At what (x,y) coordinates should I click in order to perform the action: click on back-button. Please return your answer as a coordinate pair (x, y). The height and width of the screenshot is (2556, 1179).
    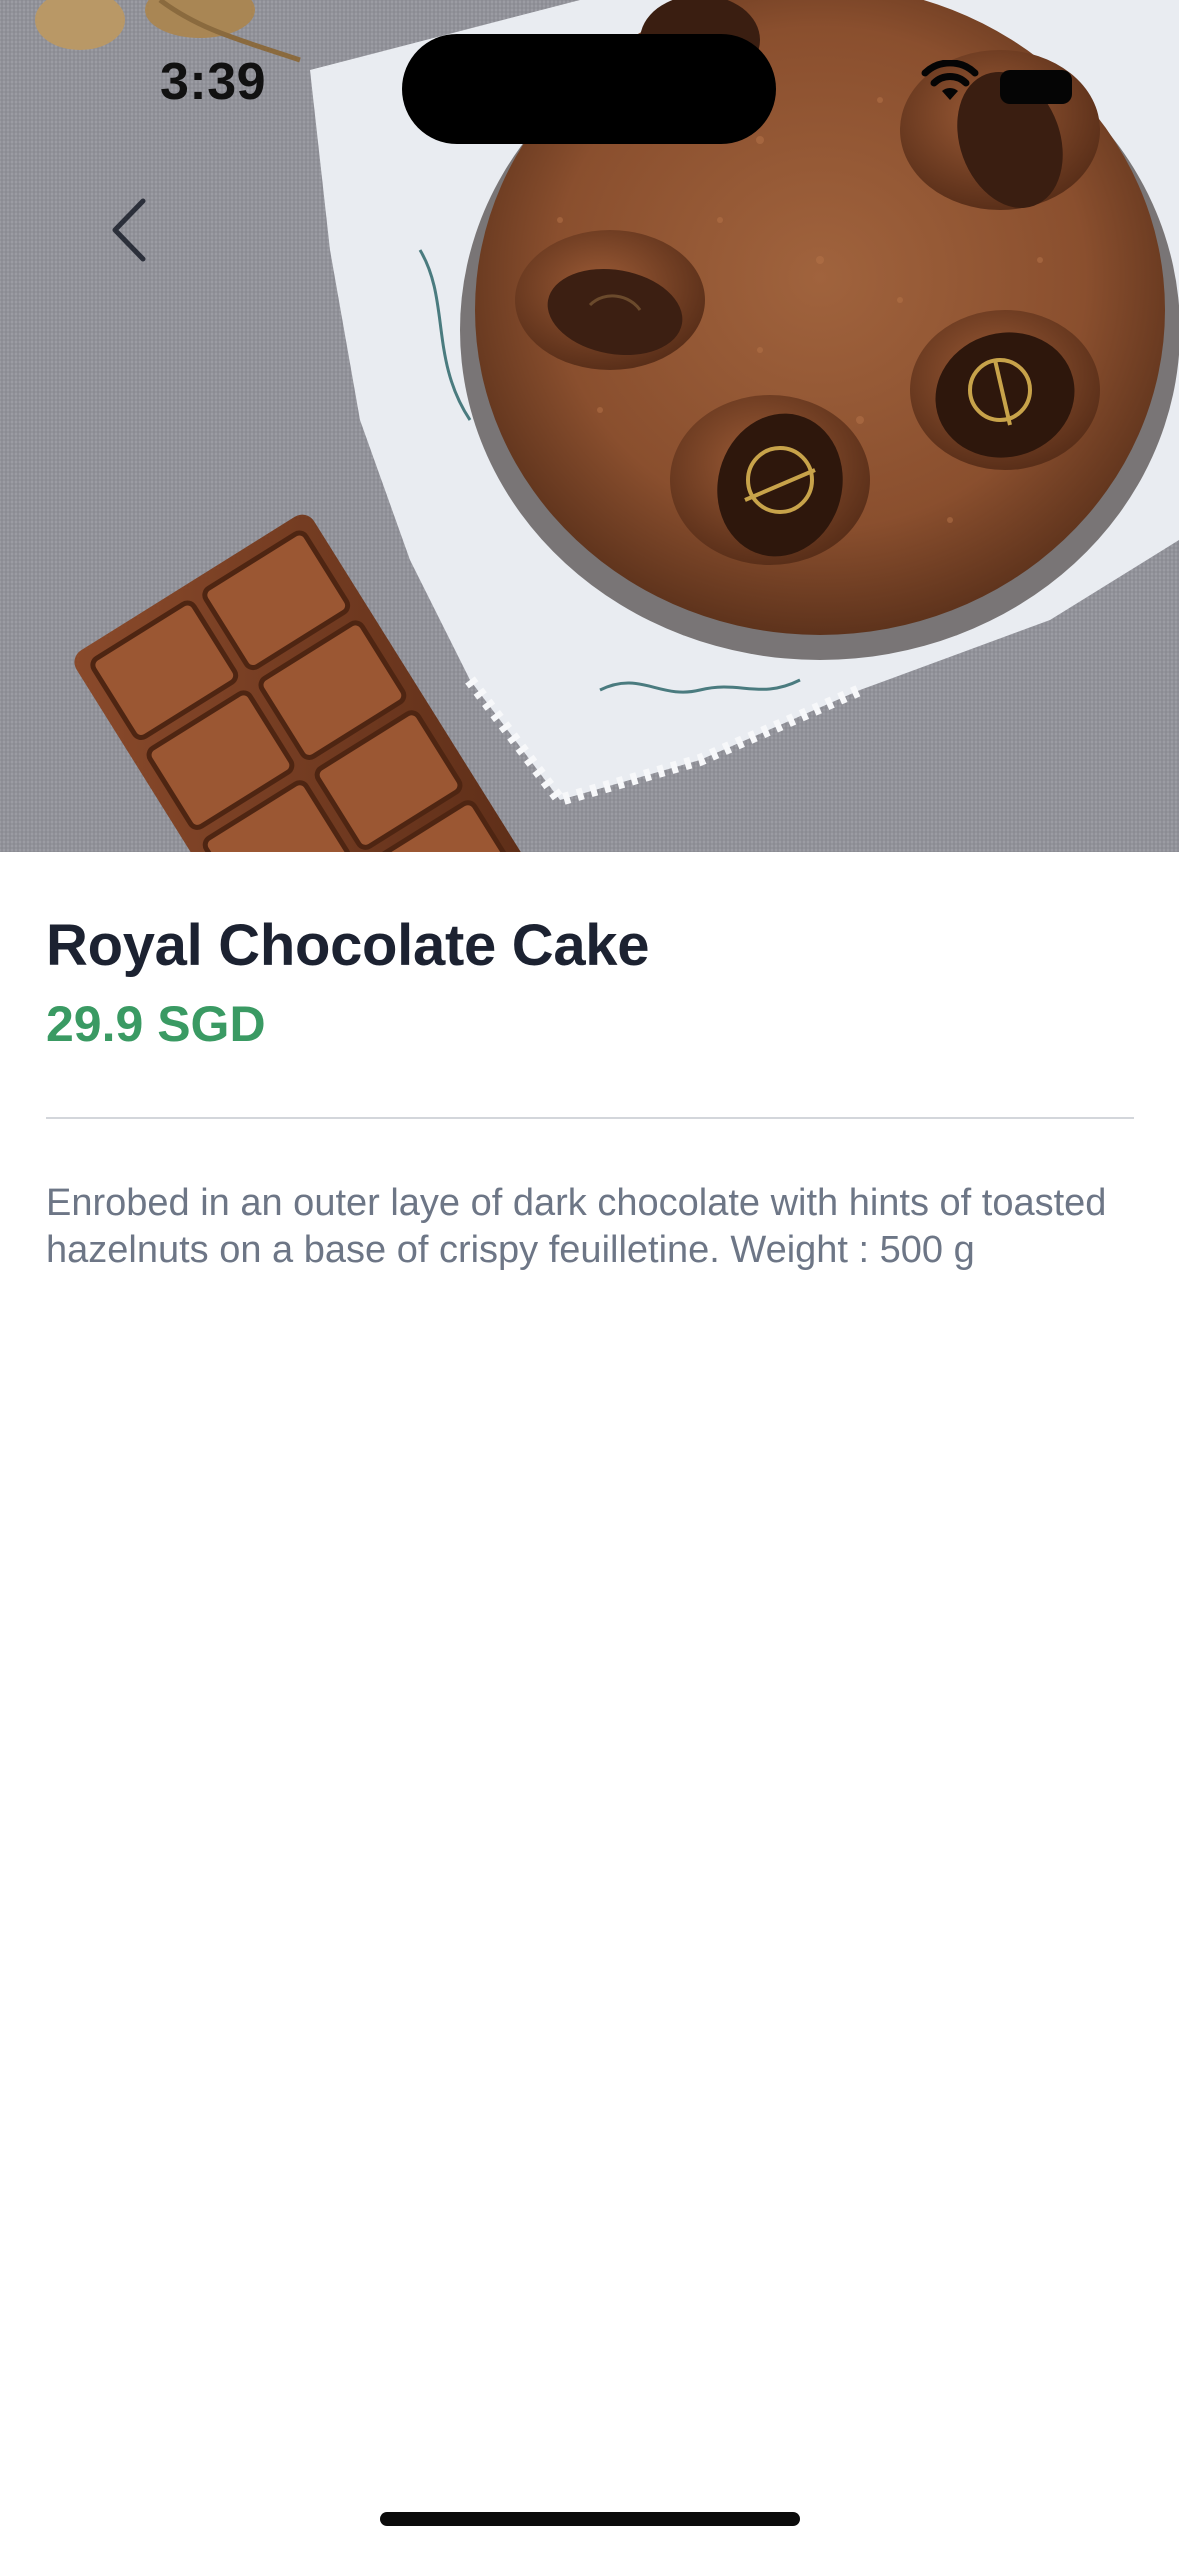
    Looking at the image, I should click on (130, 230).